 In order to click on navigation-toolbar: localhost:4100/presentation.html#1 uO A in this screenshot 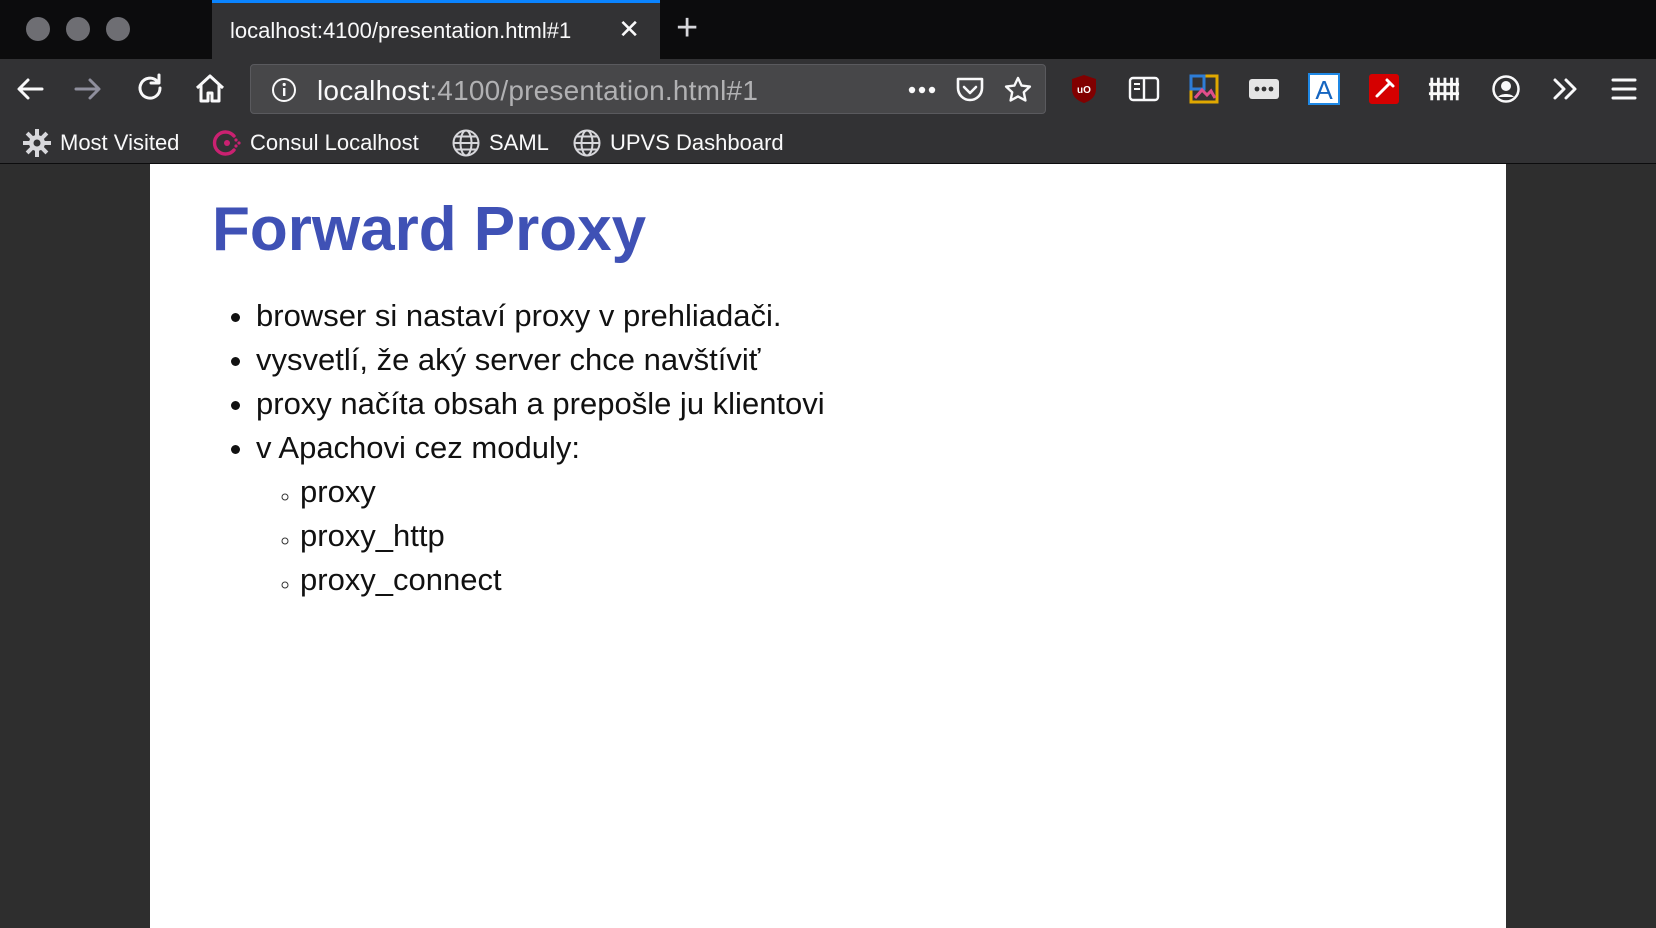, I will do `click(828, 90)`.